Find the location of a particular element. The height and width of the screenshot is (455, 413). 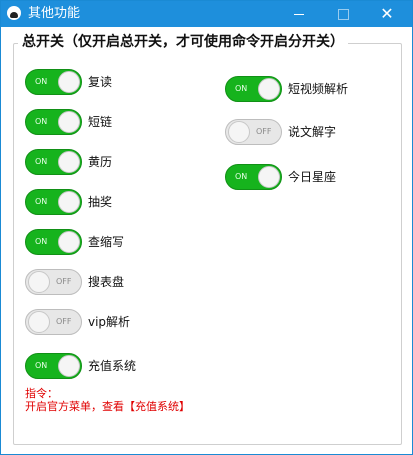

switch-label: 搜表盘 is located at coordinates (106, 282).